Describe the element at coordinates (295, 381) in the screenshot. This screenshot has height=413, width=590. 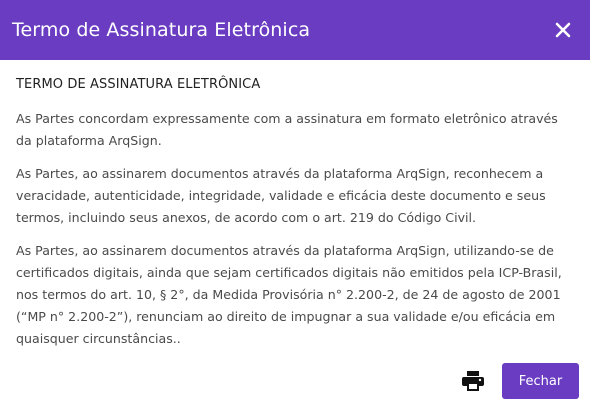
I see `modal-footer: Fechar` at that location.